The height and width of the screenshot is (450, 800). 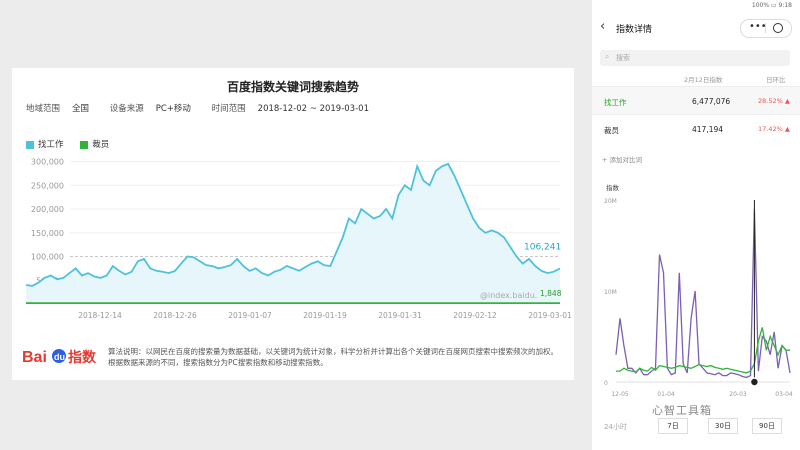 What do you see at coordinates (542, 248) in the screenshot?
I see `value-label-1: 106,241` at bounding box center [542, 248].